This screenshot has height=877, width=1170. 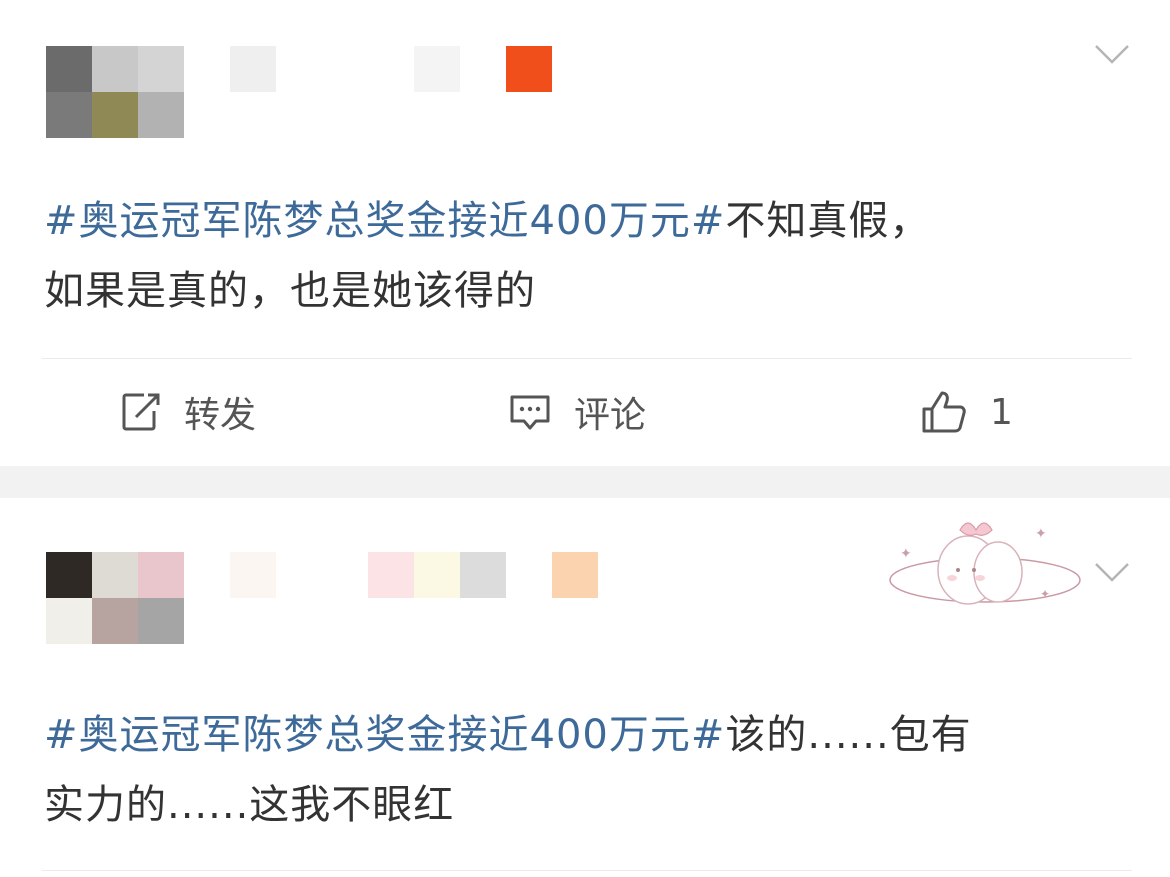 I want to click on post-text-line-1: #奥运冠军陈梦总奖金接近400万元#该的......包有, so click(x=508, y=735).